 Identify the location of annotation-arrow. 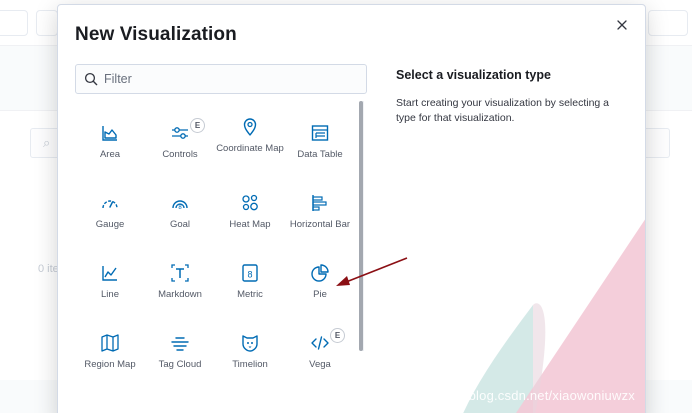
(372, 271).